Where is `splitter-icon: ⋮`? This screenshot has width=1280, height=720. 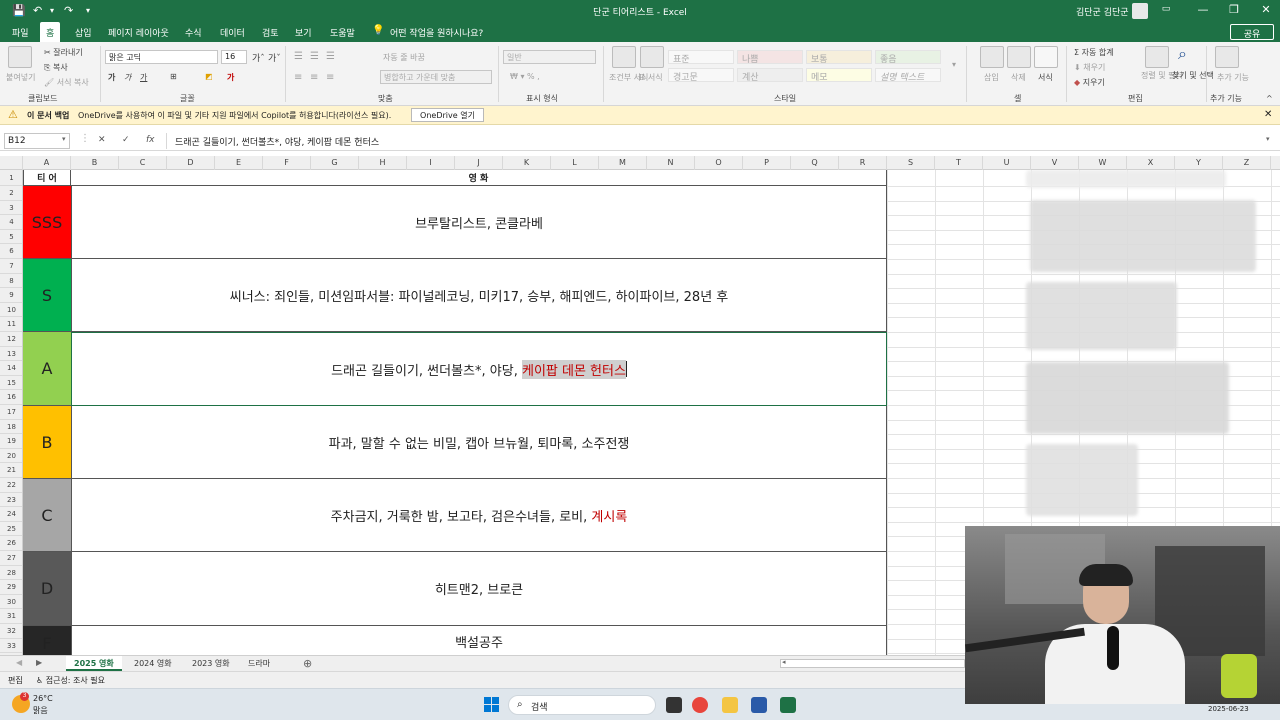 splitter-icon: ⋮ is located at coordinates (85, 138).